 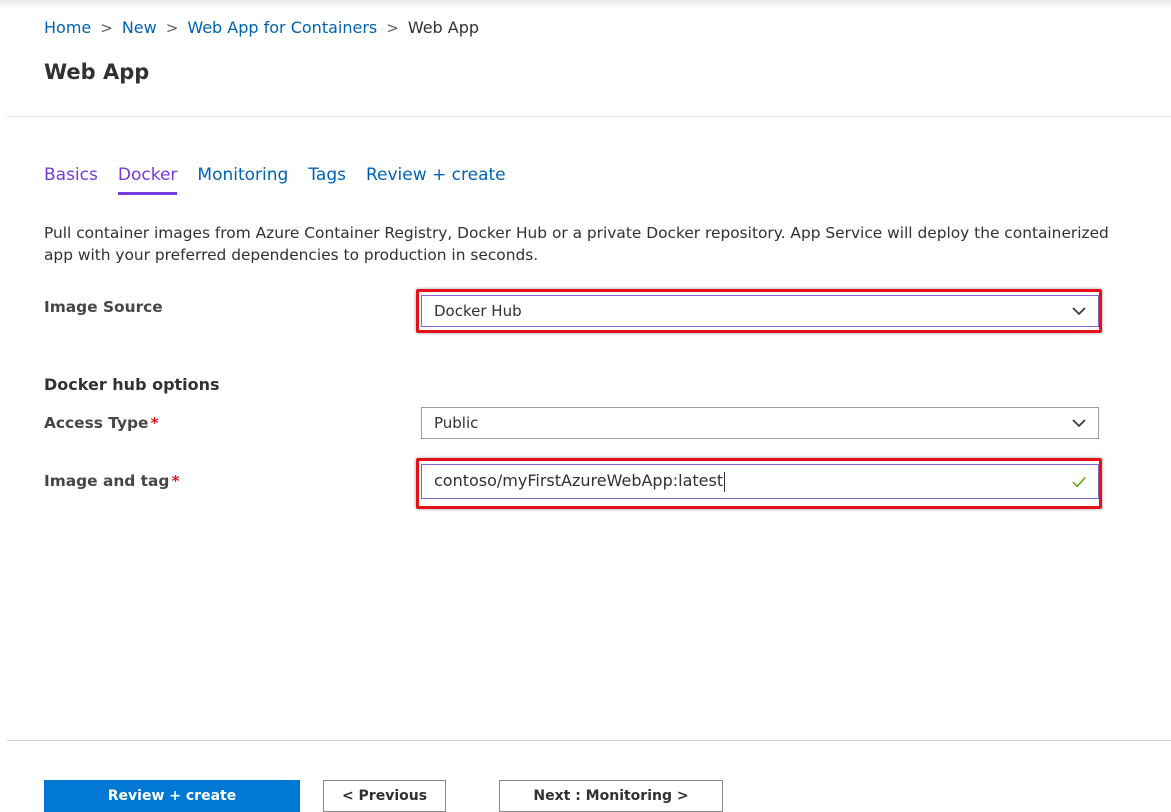 What do you see at coordinates (242, 179) in the screenshot?
I see `tab-monitoring: Monitoring` at bounding box center [242, 179].